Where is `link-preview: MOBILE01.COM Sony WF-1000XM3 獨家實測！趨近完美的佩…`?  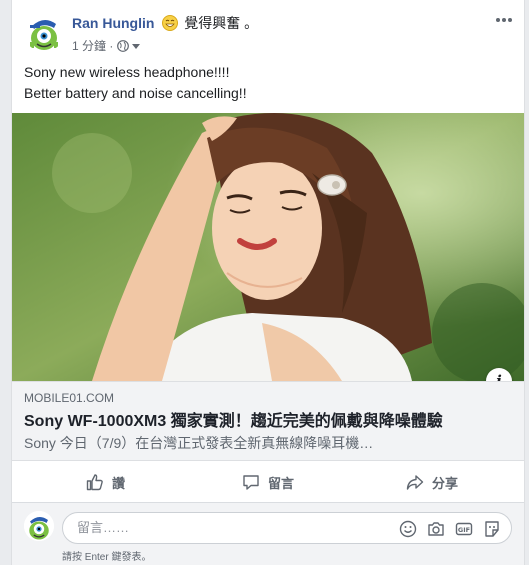
link-preview: MOBILE01.COM Sony WF-1000XM3 獨家實測！趨近完美的佩… is located at coordinates (268, 421).